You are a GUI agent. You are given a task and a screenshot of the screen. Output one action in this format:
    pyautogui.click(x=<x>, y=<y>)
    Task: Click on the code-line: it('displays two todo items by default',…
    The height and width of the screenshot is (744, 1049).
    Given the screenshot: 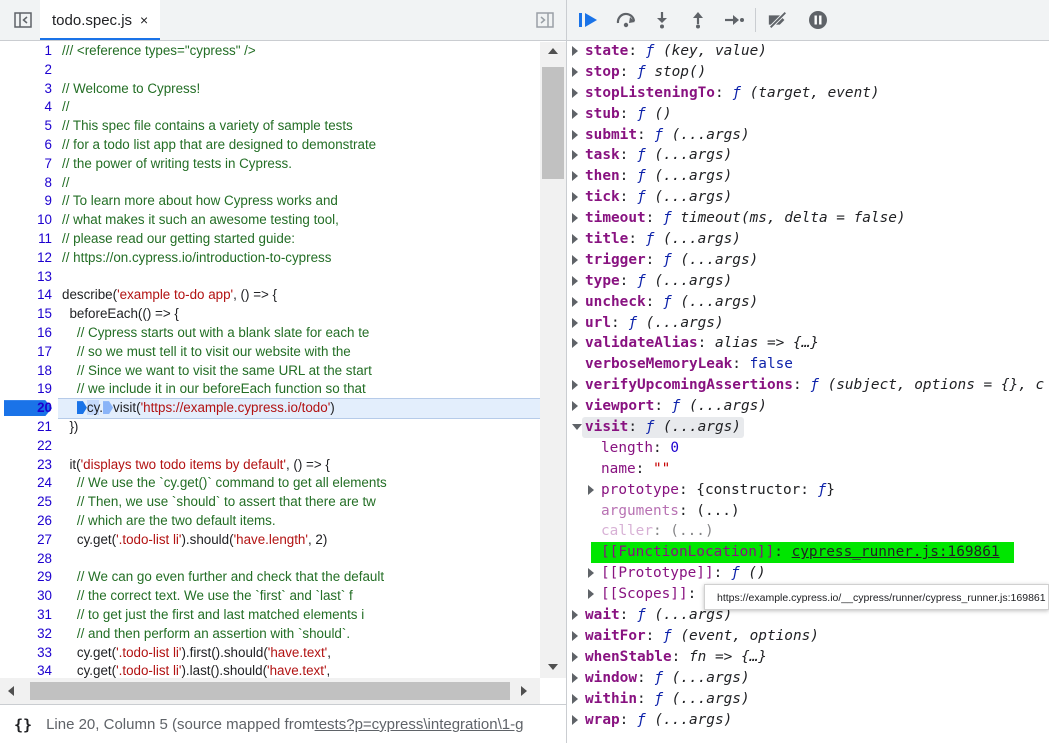 What is the action you would take?
    pyautogui.click(x=299, y=465)
    